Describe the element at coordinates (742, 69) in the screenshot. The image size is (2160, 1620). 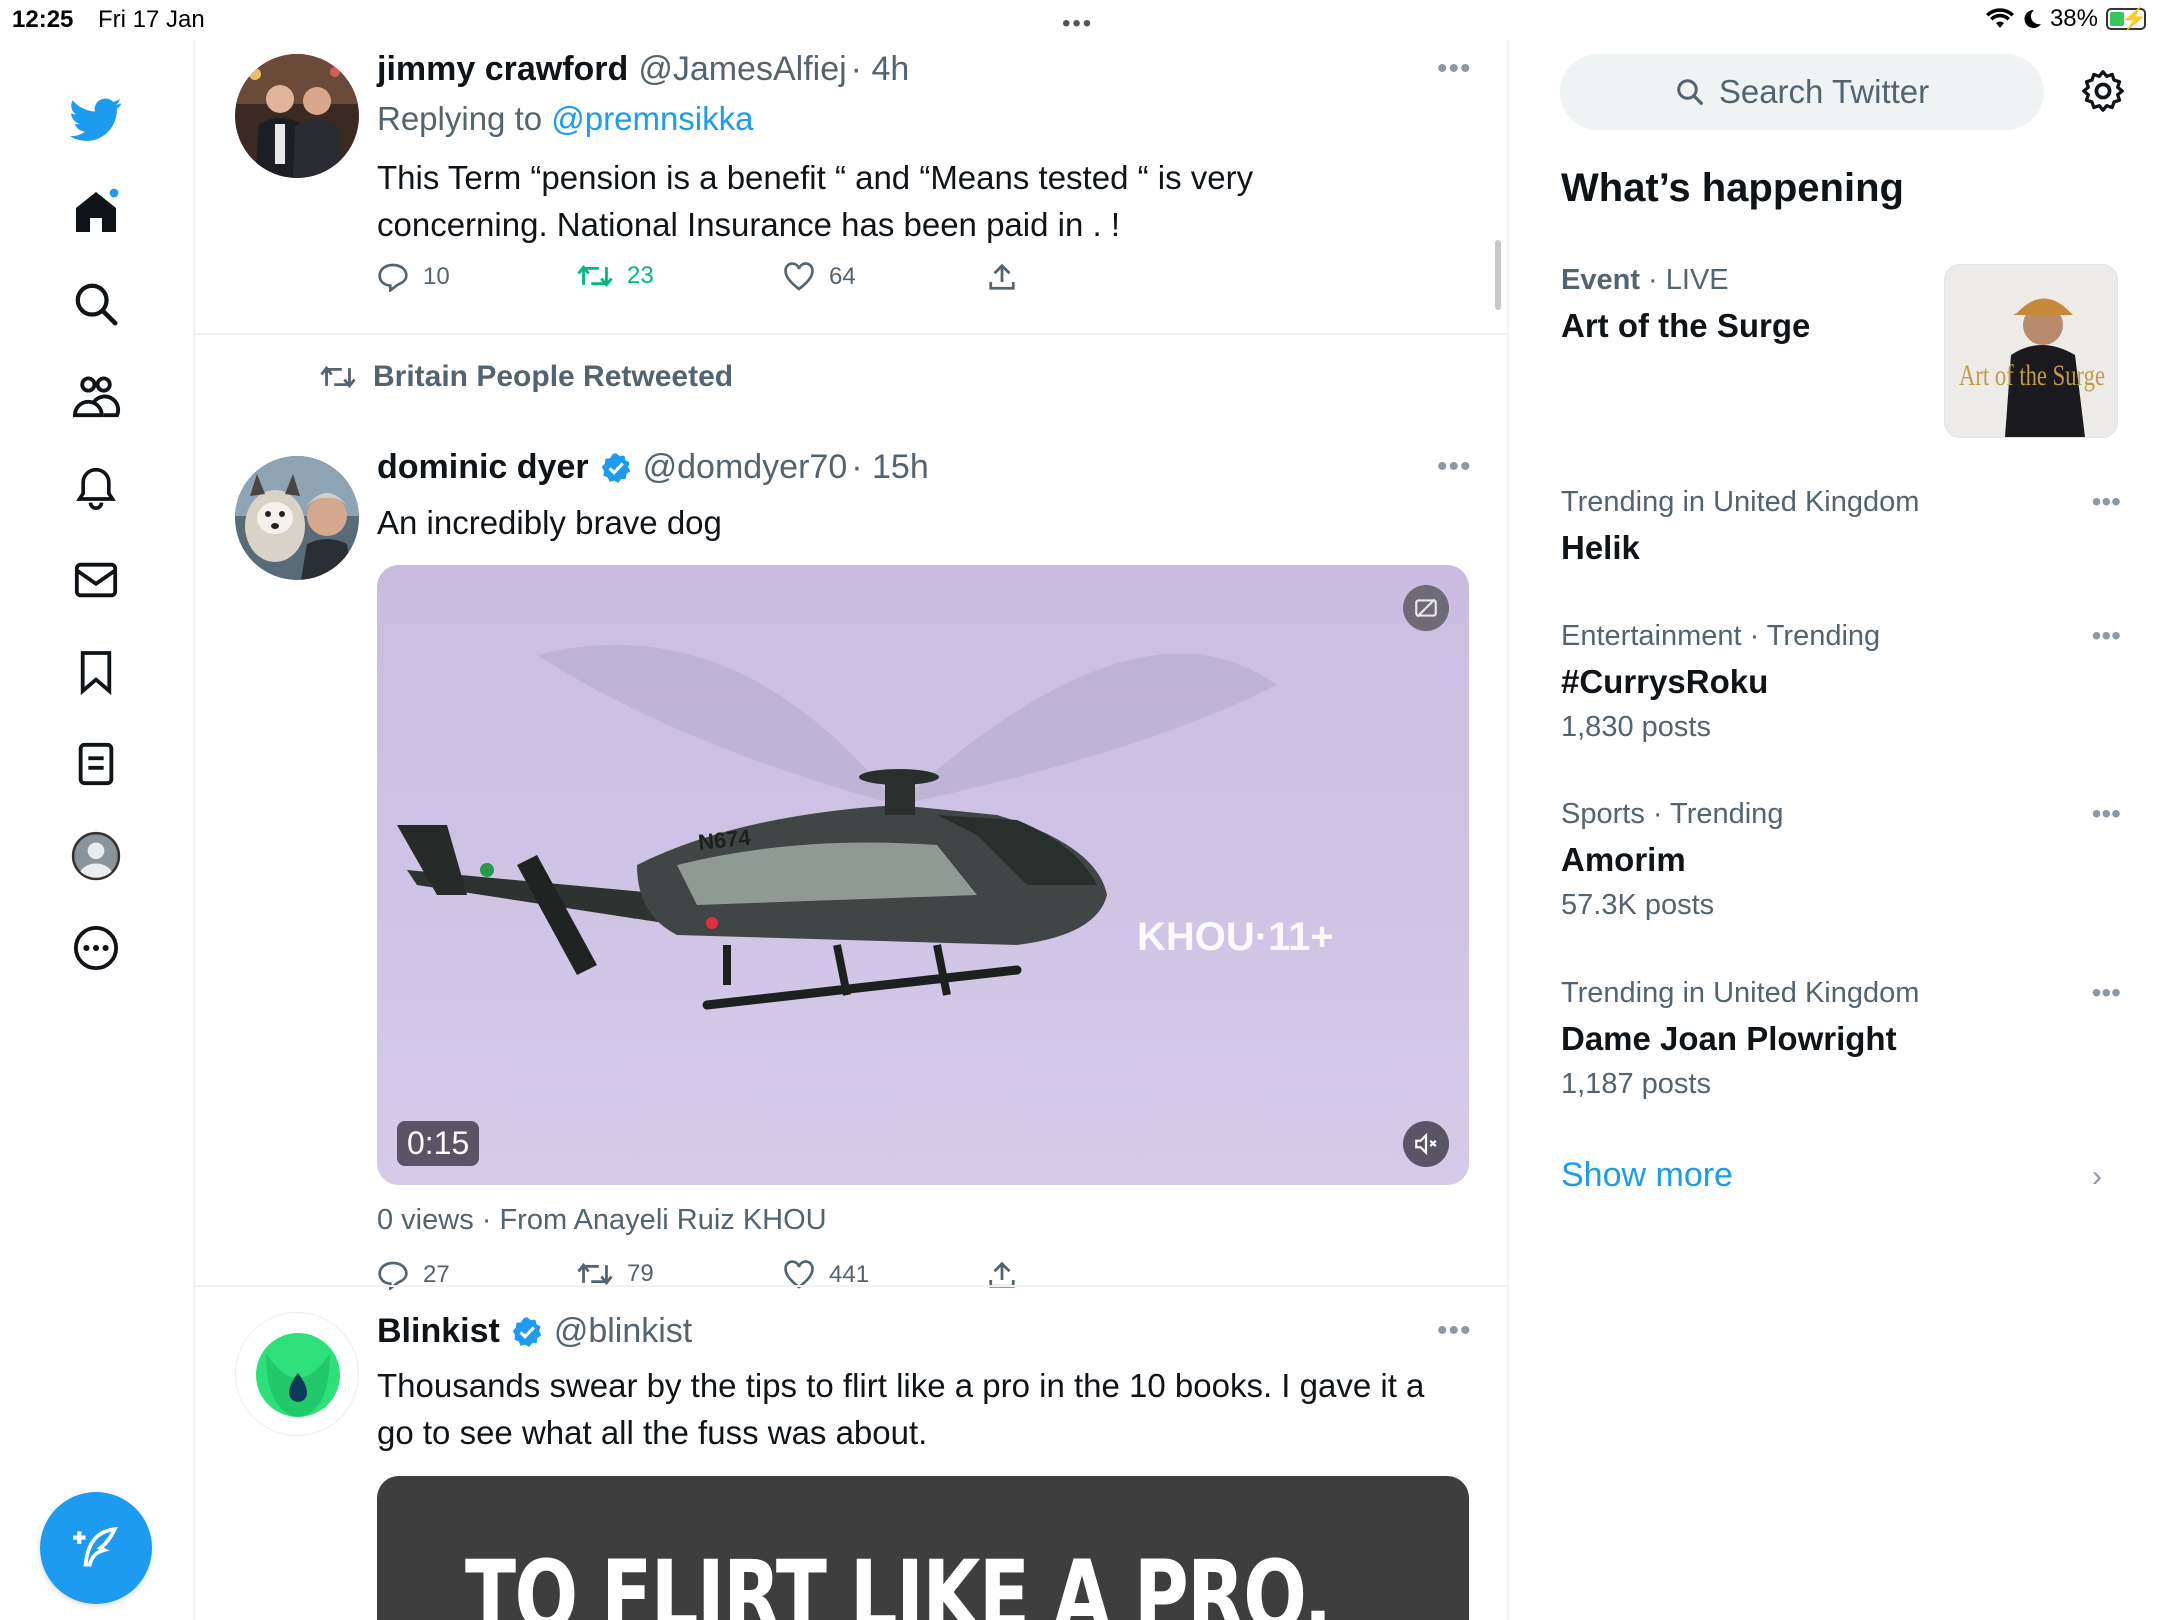
I see `author-handle: @JamesAlfiej` at that location.